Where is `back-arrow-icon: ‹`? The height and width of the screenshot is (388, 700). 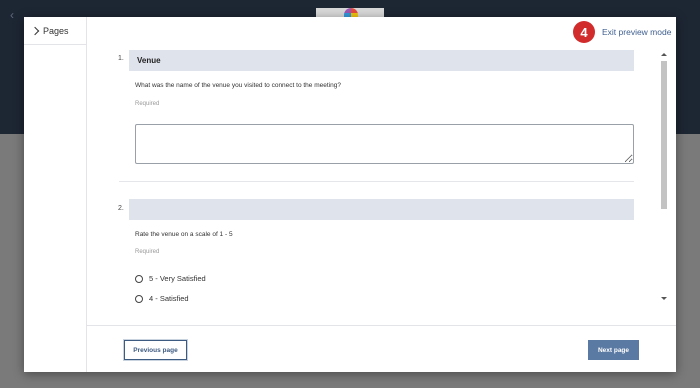 back-arrow-icon: ‹ is located at coordinates (12, 15).